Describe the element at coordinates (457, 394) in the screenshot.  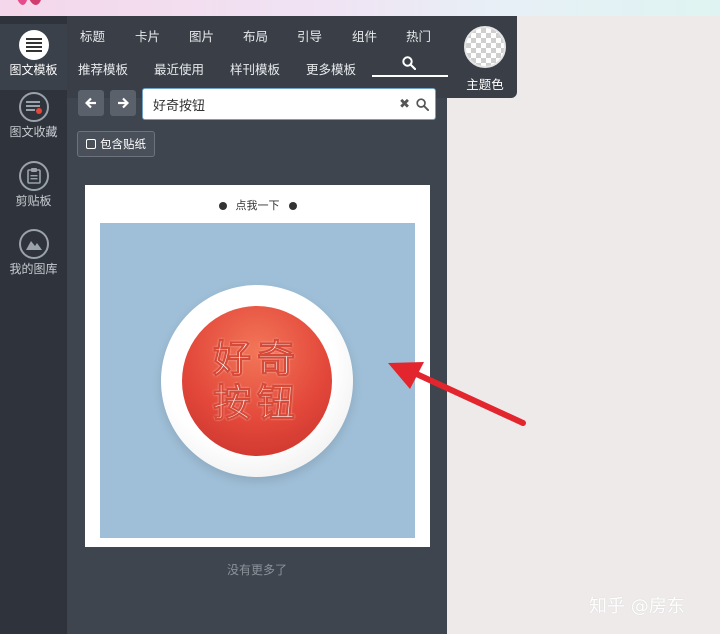
I see `red-pointer-arrow-icon` at that location.